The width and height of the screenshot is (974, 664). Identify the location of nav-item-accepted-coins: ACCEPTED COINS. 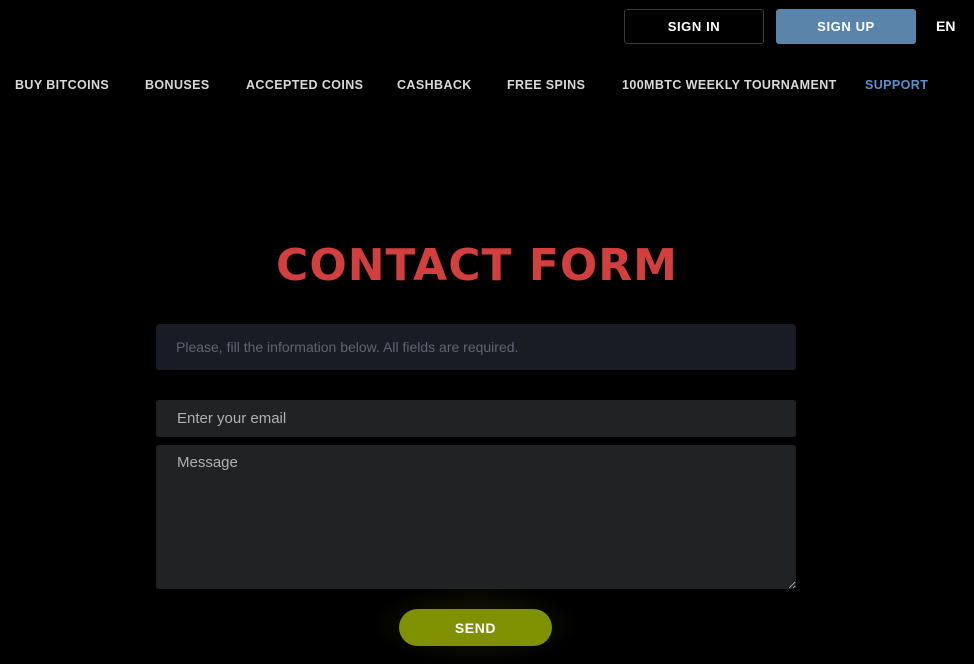
(304, 85).